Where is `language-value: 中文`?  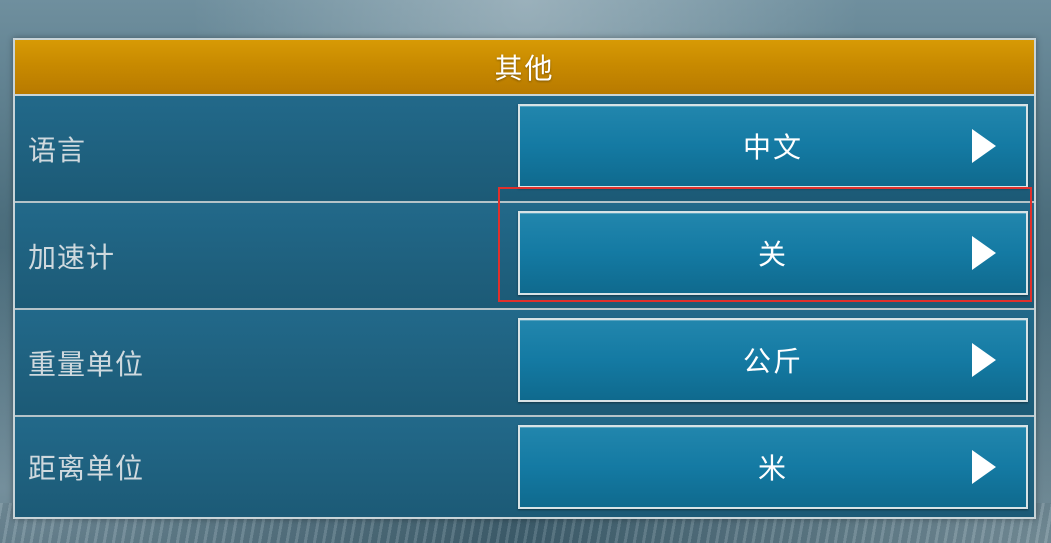 language-value: 中文 is located at coordinates (772, 147).